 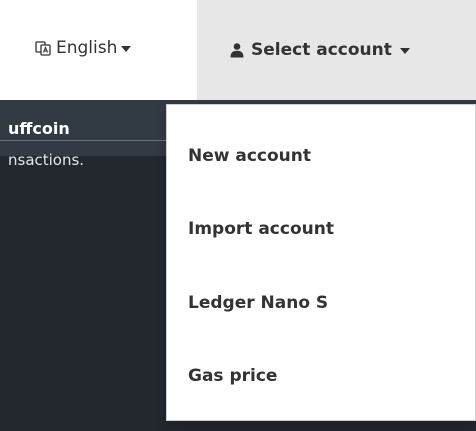 I want to click on menu-item-import-account: Import account, so click(x=261, y=229).